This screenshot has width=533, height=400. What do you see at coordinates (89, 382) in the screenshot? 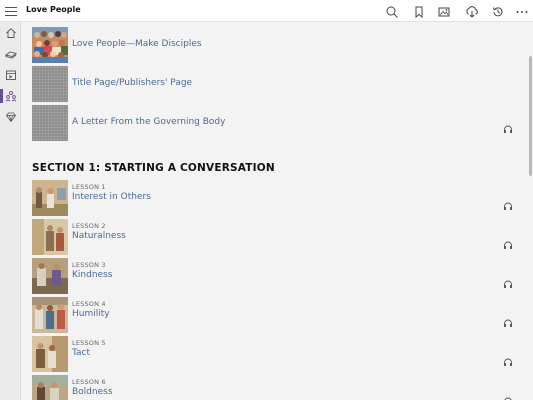
I see `lesson-number: LESSON 6` at bounding box center [89, 382].